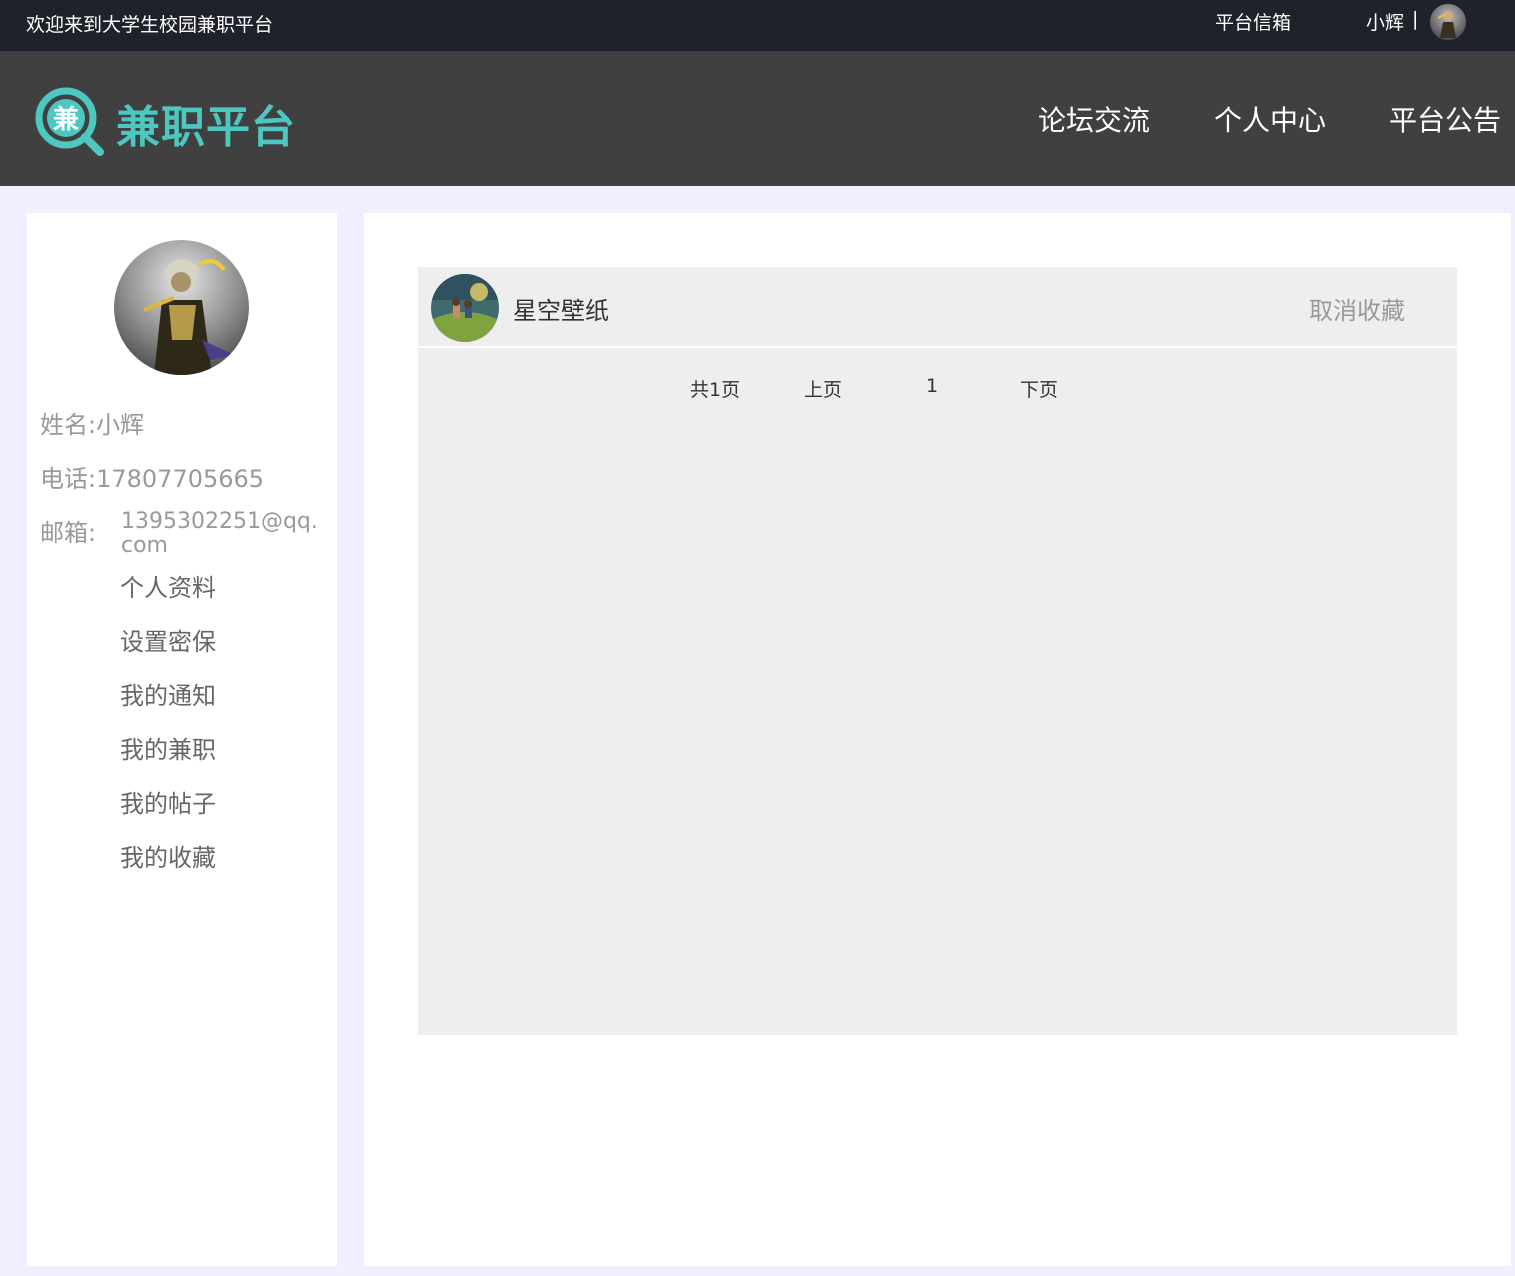 This screenshot has height=1276, width=1515. I want to click on menu-my-notifications: 我的通知, so click(168, 693).